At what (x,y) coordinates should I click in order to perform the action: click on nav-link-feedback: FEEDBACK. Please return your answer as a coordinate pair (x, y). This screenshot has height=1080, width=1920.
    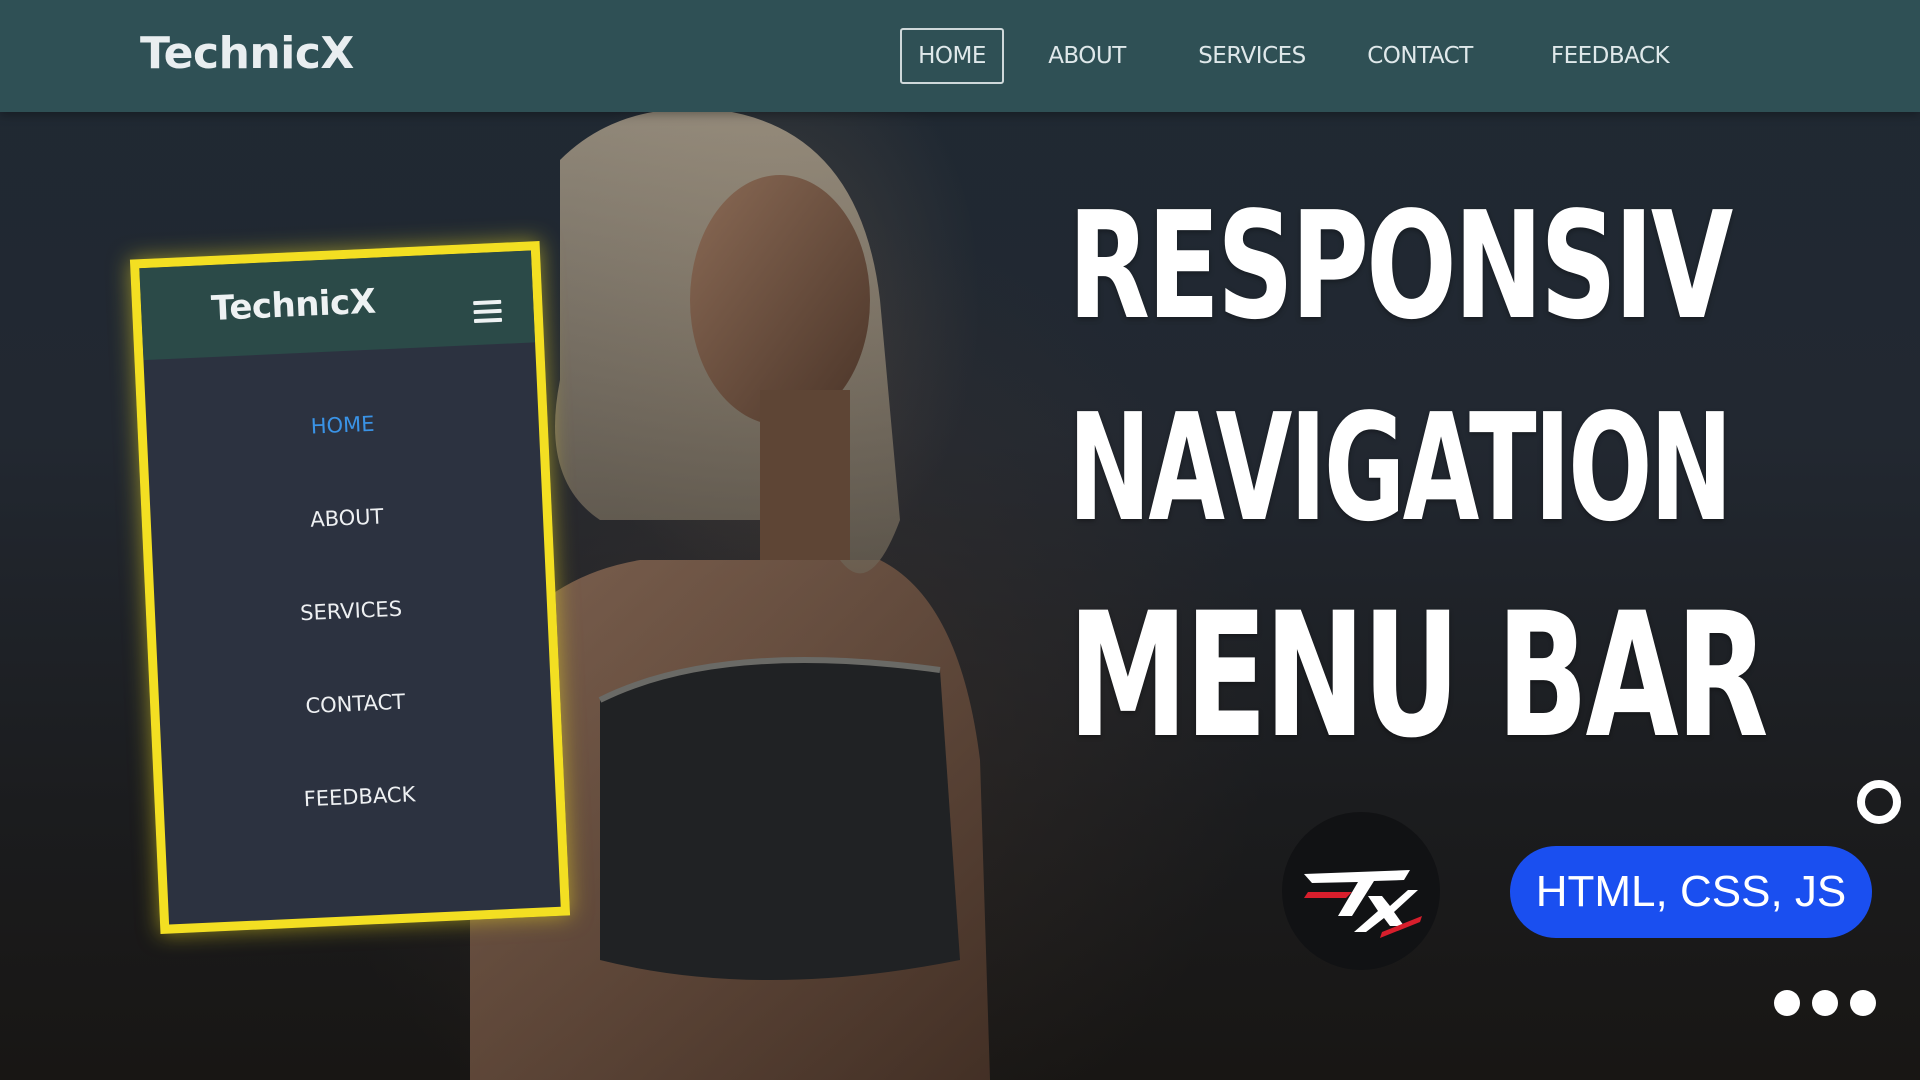
    Looking at the image, I should click on (1610, 56).